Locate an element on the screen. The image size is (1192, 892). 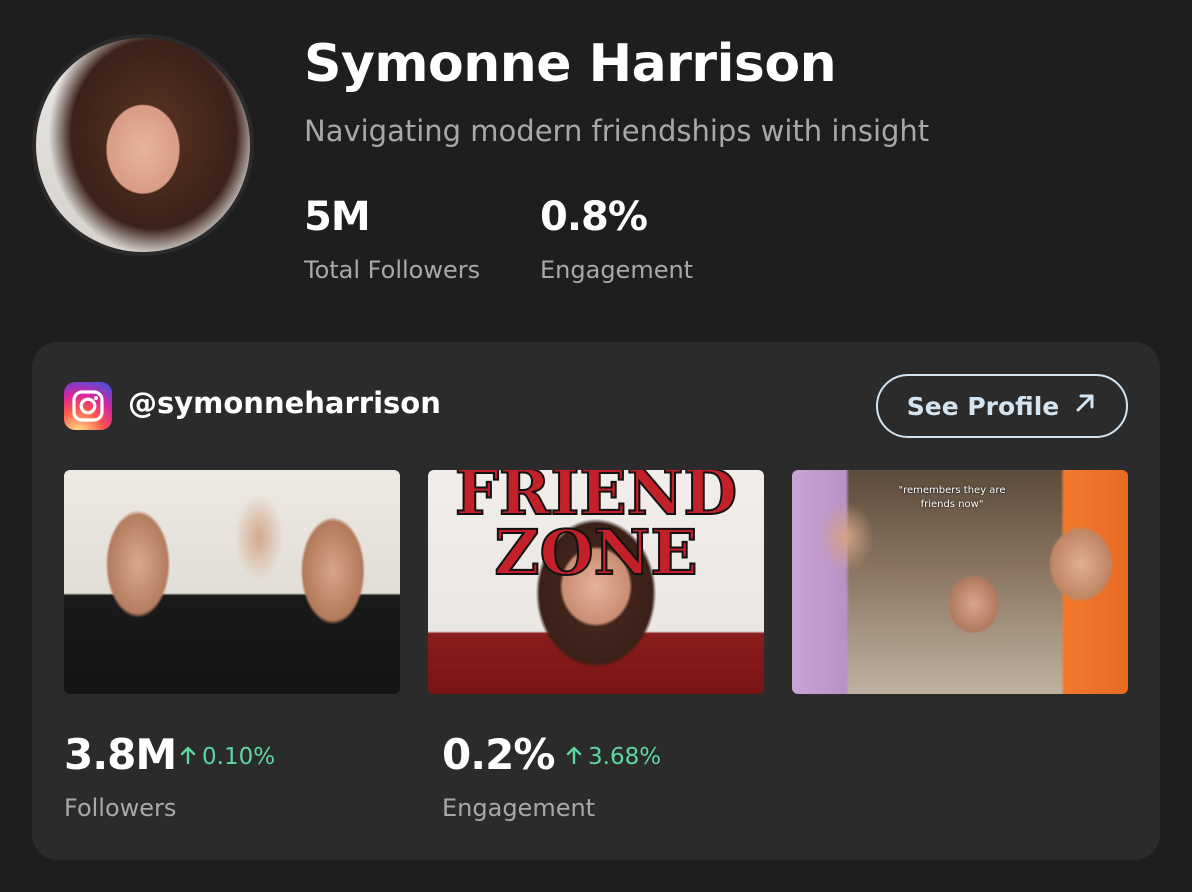
followers-metric-value: 3.8M is located at coordinates (120, 754).